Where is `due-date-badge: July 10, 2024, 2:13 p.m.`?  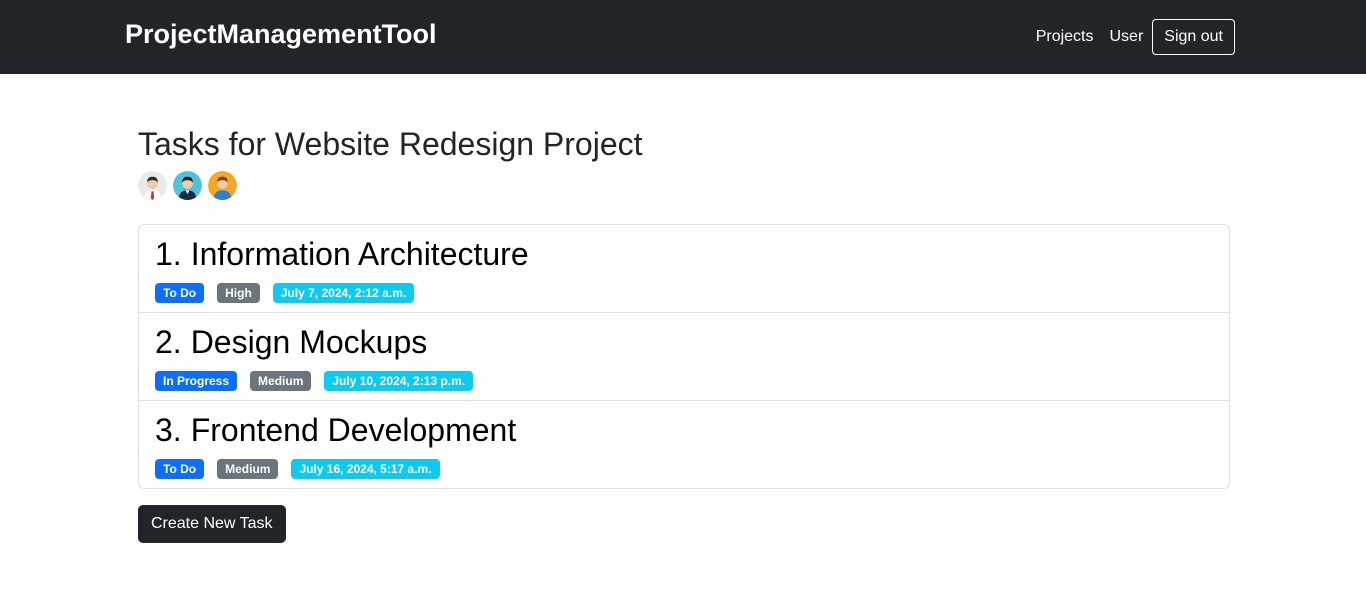
due-date-badge: July 10, 2024, 2:13 p.m. is located at coordinates (399, 381).